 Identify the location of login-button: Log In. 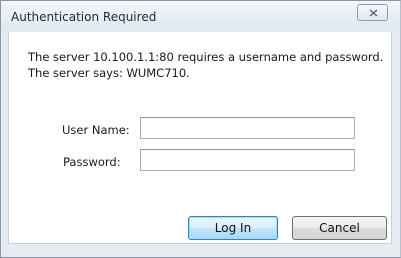
(233, 228).